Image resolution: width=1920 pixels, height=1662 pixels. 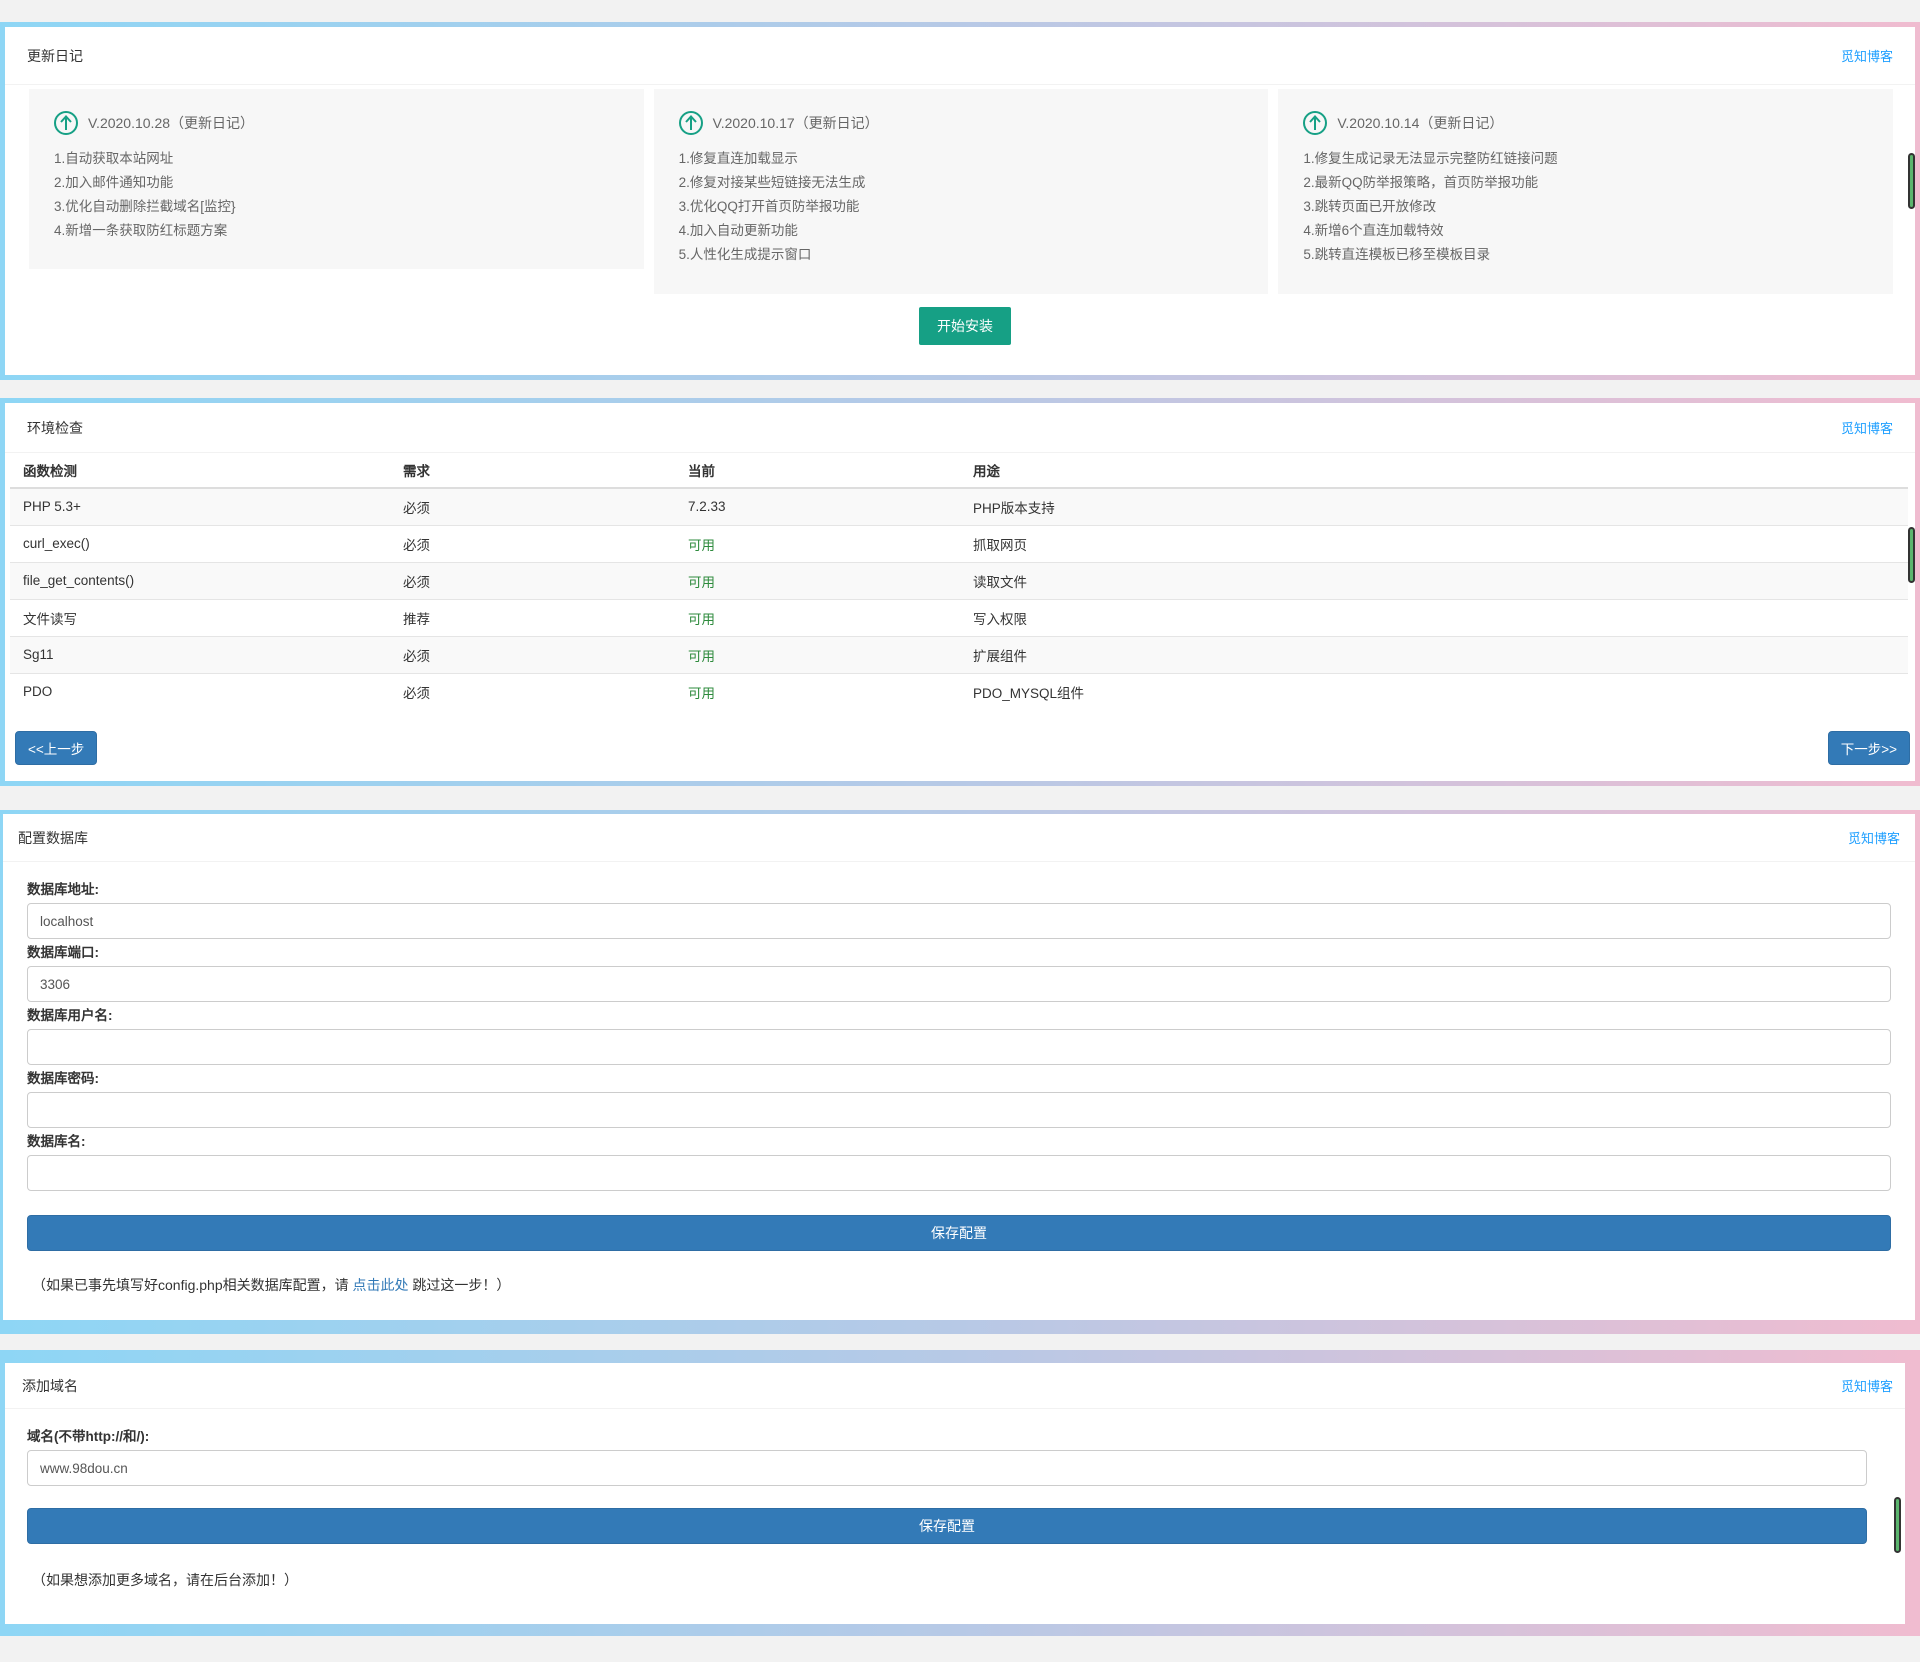 What do you see at coordinates (959, 838) in the screenshot?
I see `db-config-header: 配置数据库 觅知博客` at bounding box center [959, 838].